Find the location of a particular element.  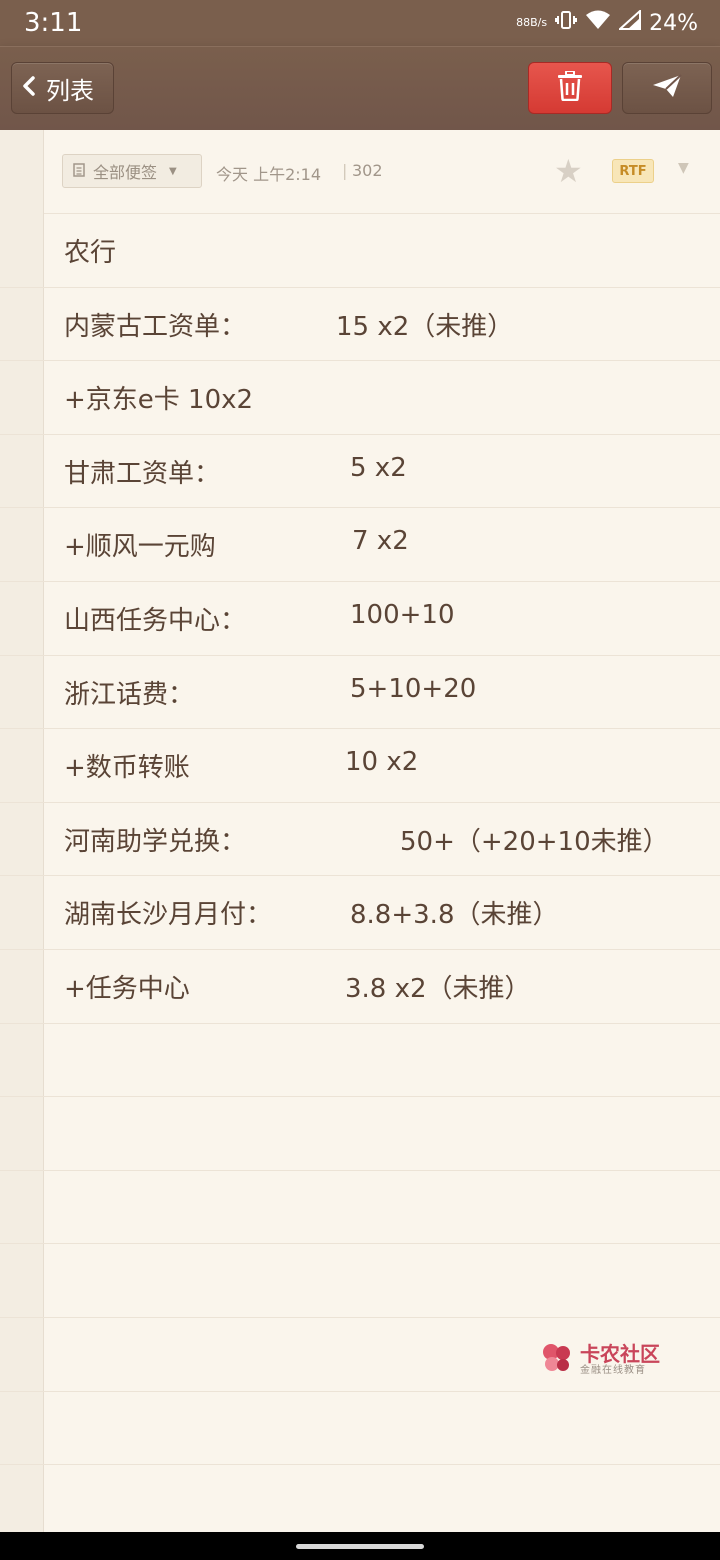

note-line-label: 浙江话费： is located at coordinates (129, 694).